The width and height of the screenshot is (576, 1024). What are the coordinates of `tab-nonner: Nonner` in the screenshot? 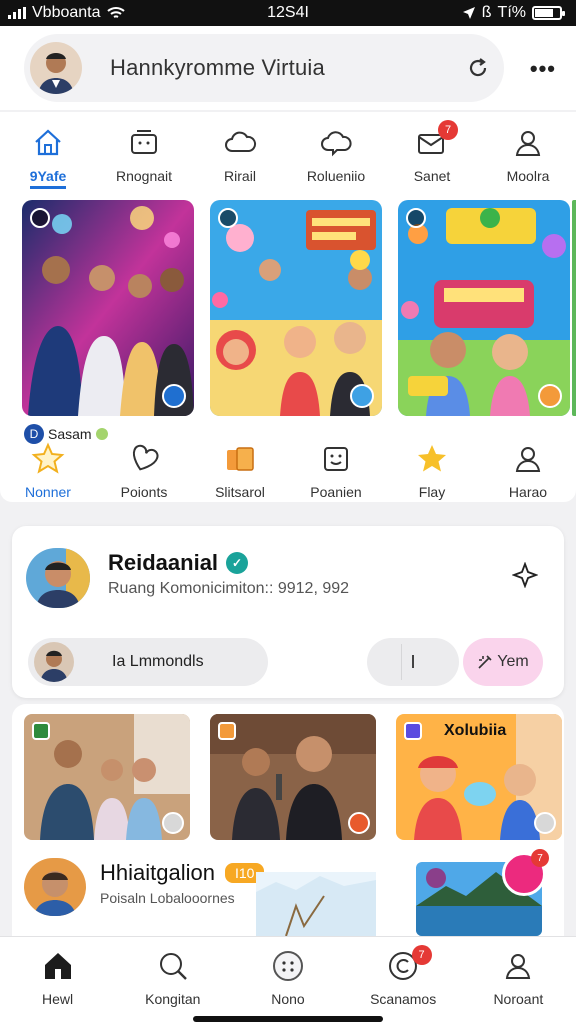 It's located at (48, 471).